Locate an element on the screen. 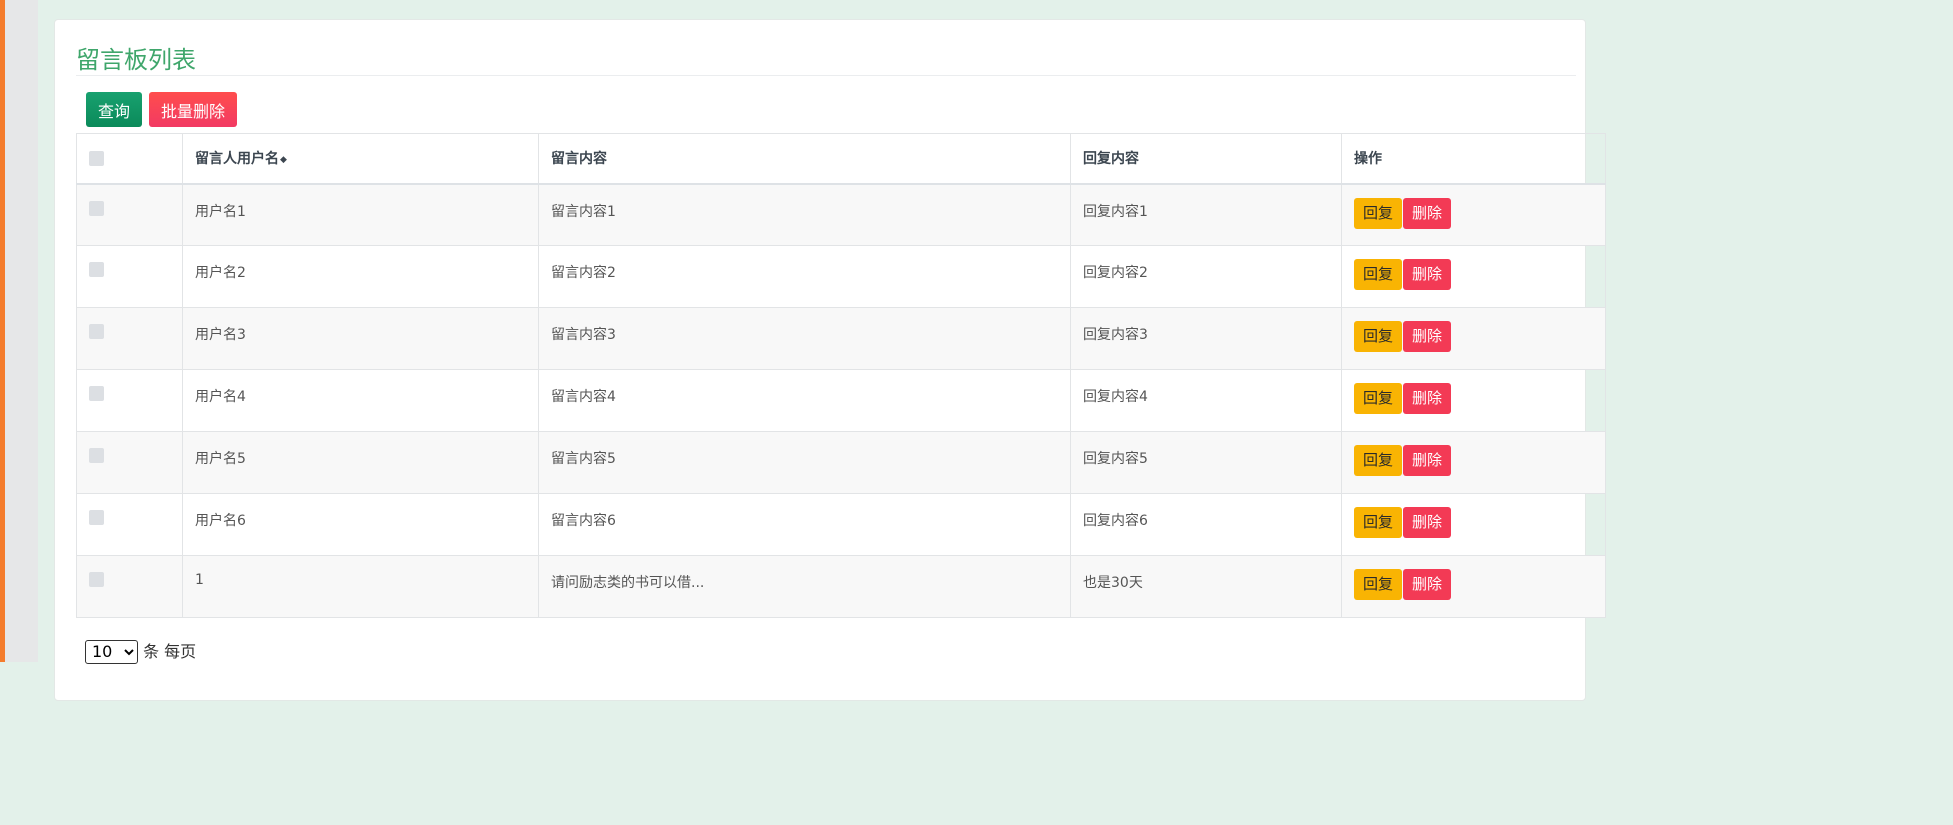 This screenshot has width=1953, height=825. table-row: 用户名5 留言内容5 回复内容5 回复 删除 is located at coordinates (841, 462).